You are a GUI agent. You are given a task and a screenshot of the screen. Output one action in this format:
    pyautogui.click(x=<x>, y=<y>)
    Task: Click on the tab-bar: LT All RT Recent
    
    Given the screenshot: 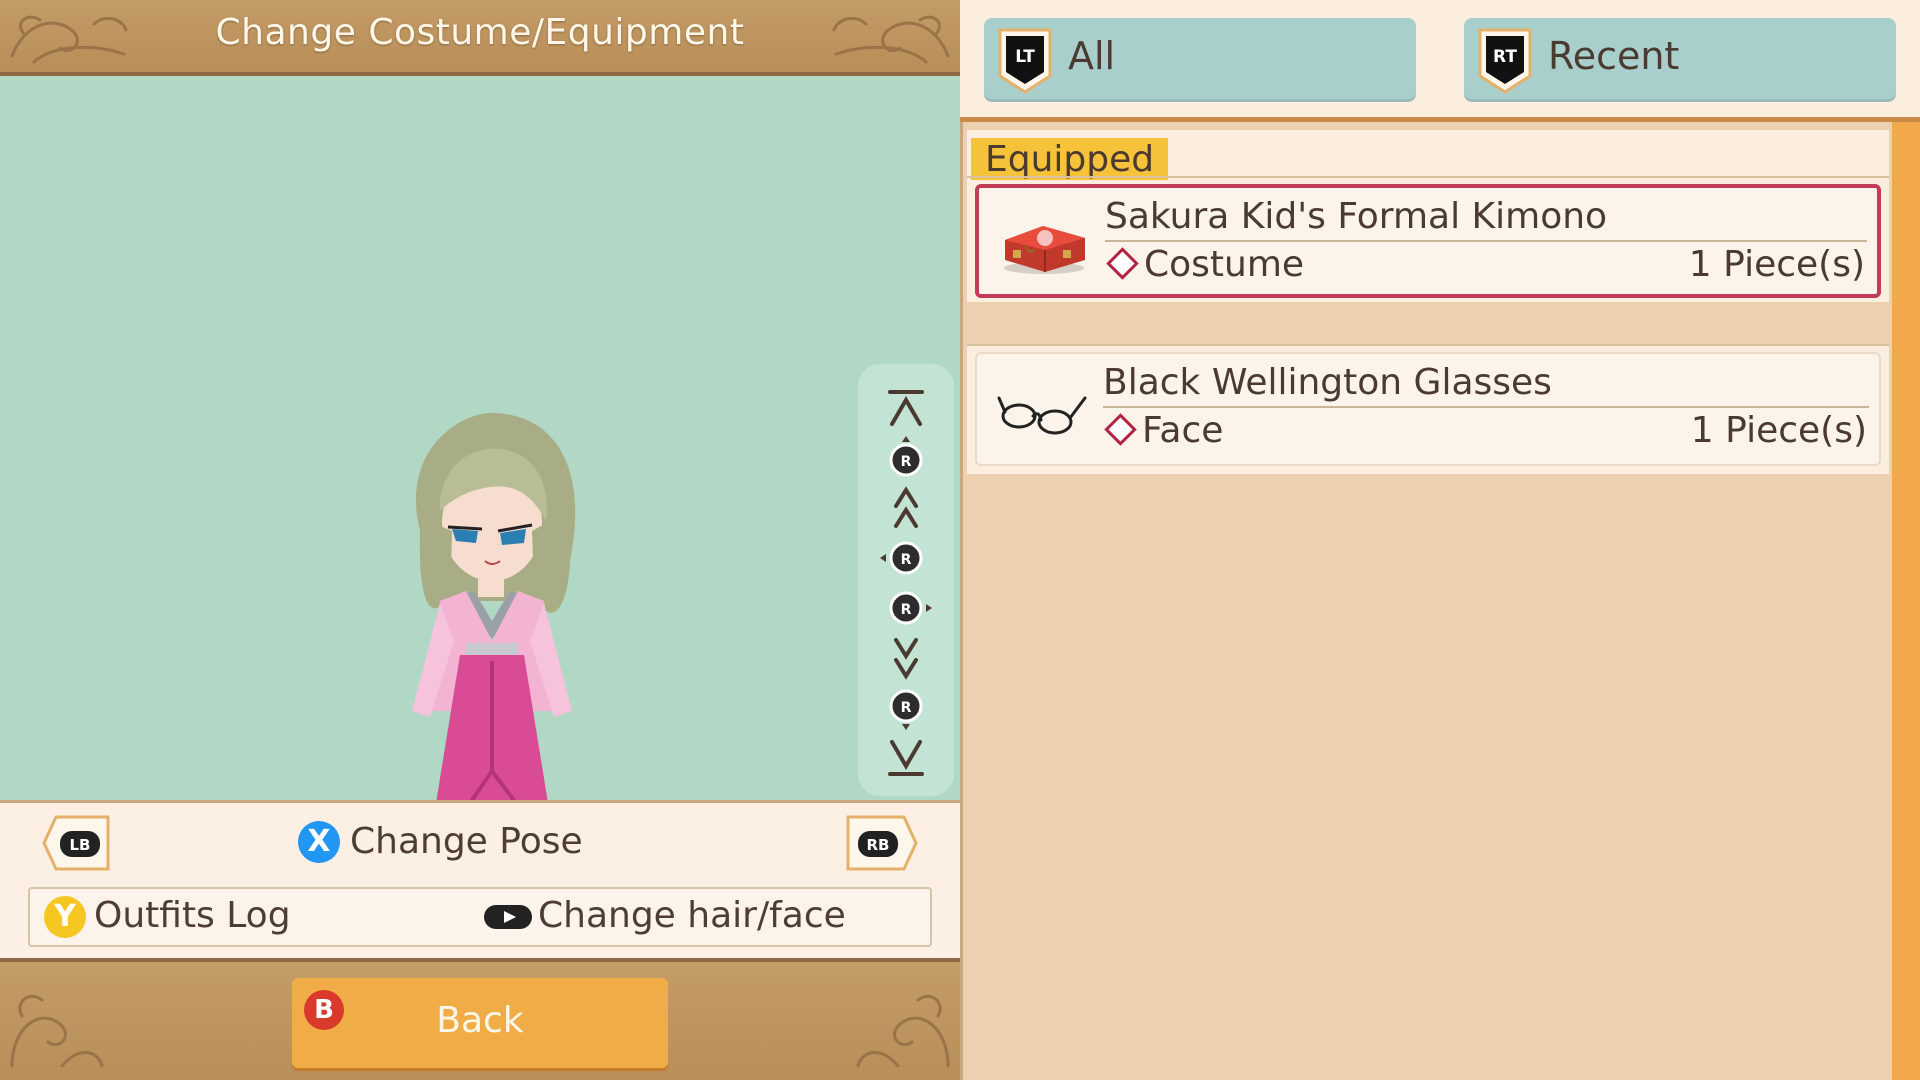 What is the action you would take?
    pyautogui.click(x=1440, y=61)
    